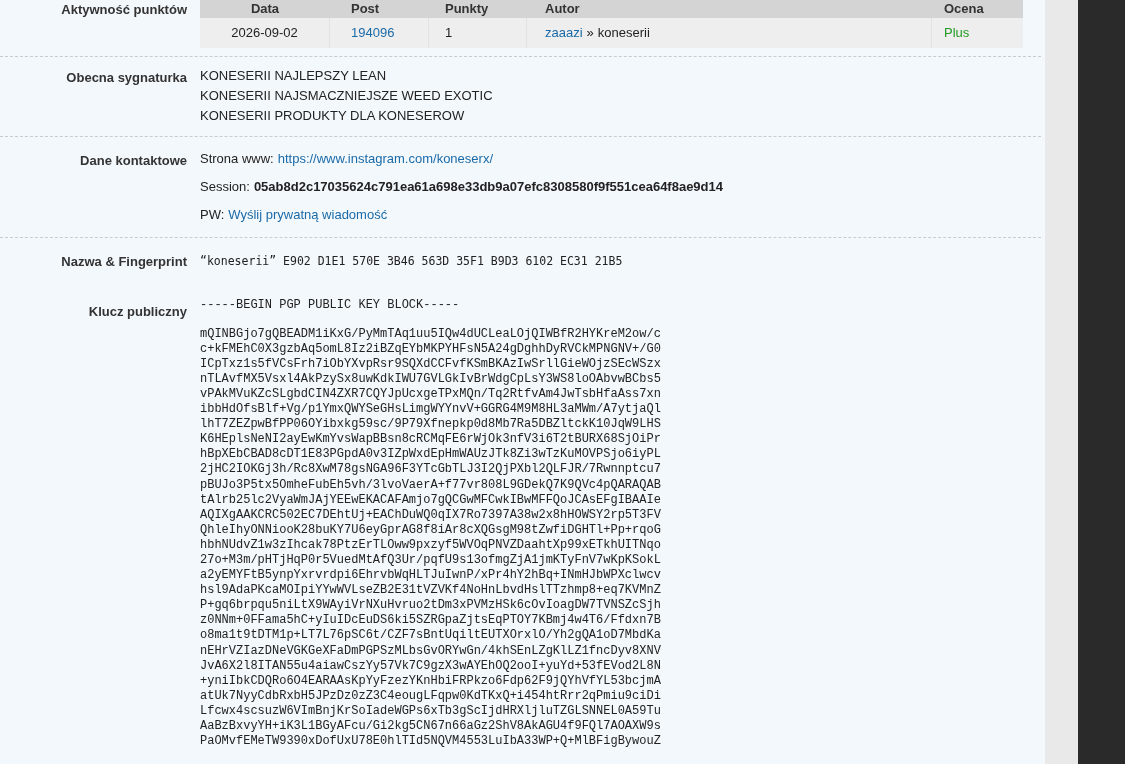 Image resolution: width=1125 pixels, height=764 pixels. What do you see at coordinates (294, 76) in the screenshot?
I see `signature-line: KONESERII NAJLEPSZY LEAN` at bounding box center [294, 76].